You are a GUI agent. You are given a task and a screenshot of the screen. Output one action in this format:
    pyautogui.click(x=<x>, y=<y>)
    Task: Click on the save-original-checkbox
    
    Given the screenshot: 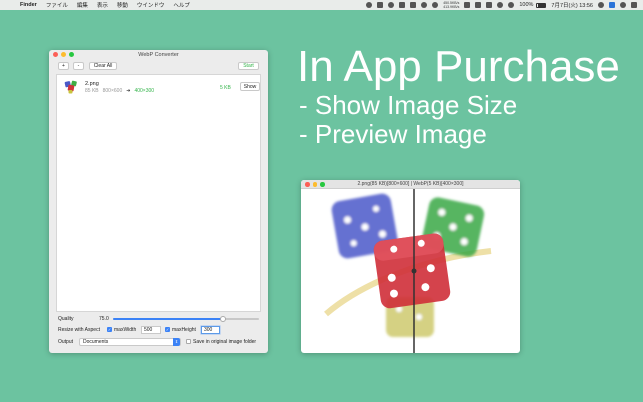 What is the action you would take?
    pyautogui.click(x=188, y=341)
    